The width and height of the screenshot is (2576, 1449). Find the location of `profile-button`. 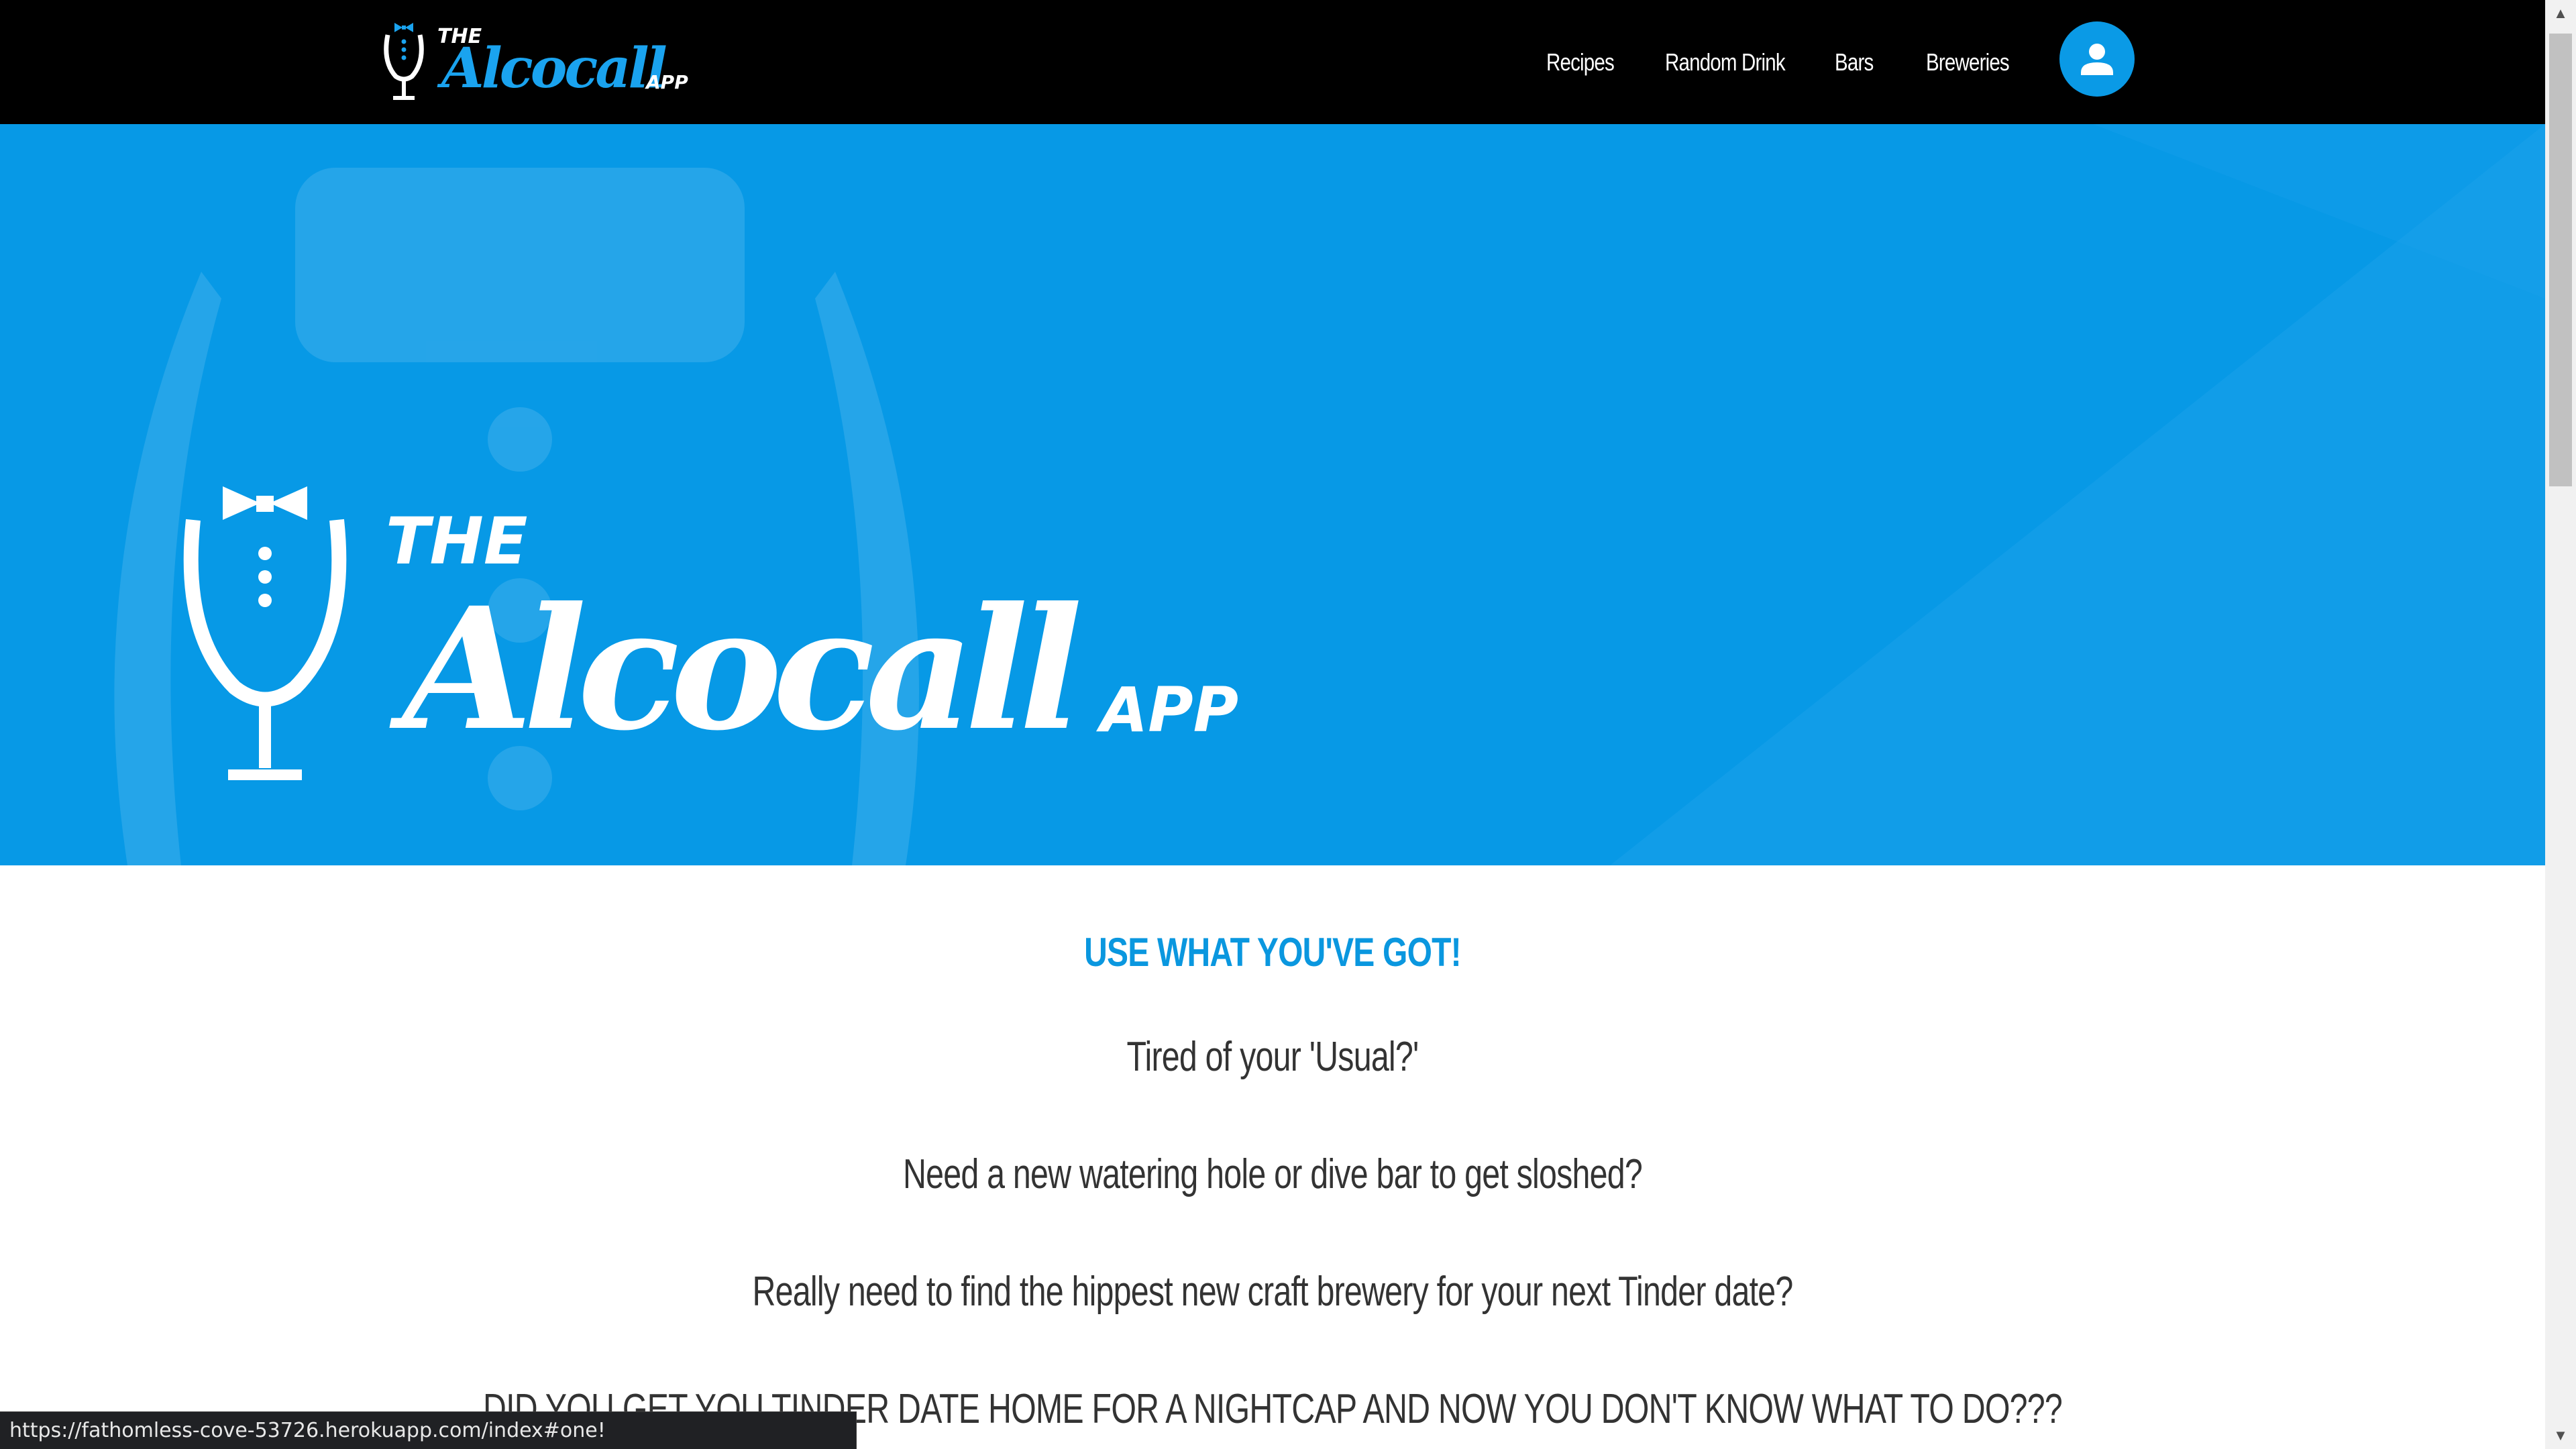

profile-button is located at coordinates (2097, 59).